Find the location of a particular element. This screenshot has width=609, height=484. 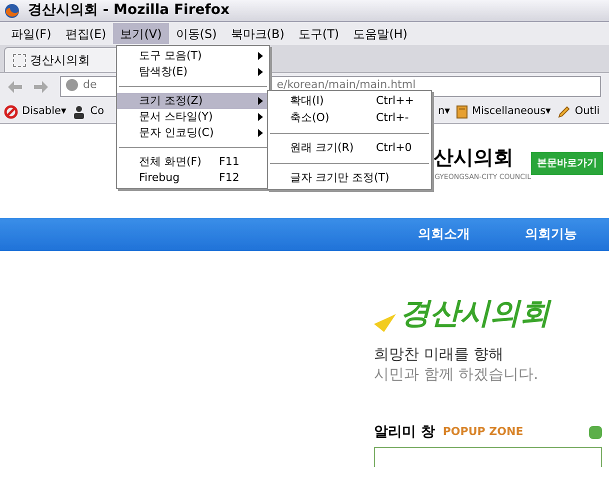

tab-title: 경산시의회 is located at coordinates (60, 60).